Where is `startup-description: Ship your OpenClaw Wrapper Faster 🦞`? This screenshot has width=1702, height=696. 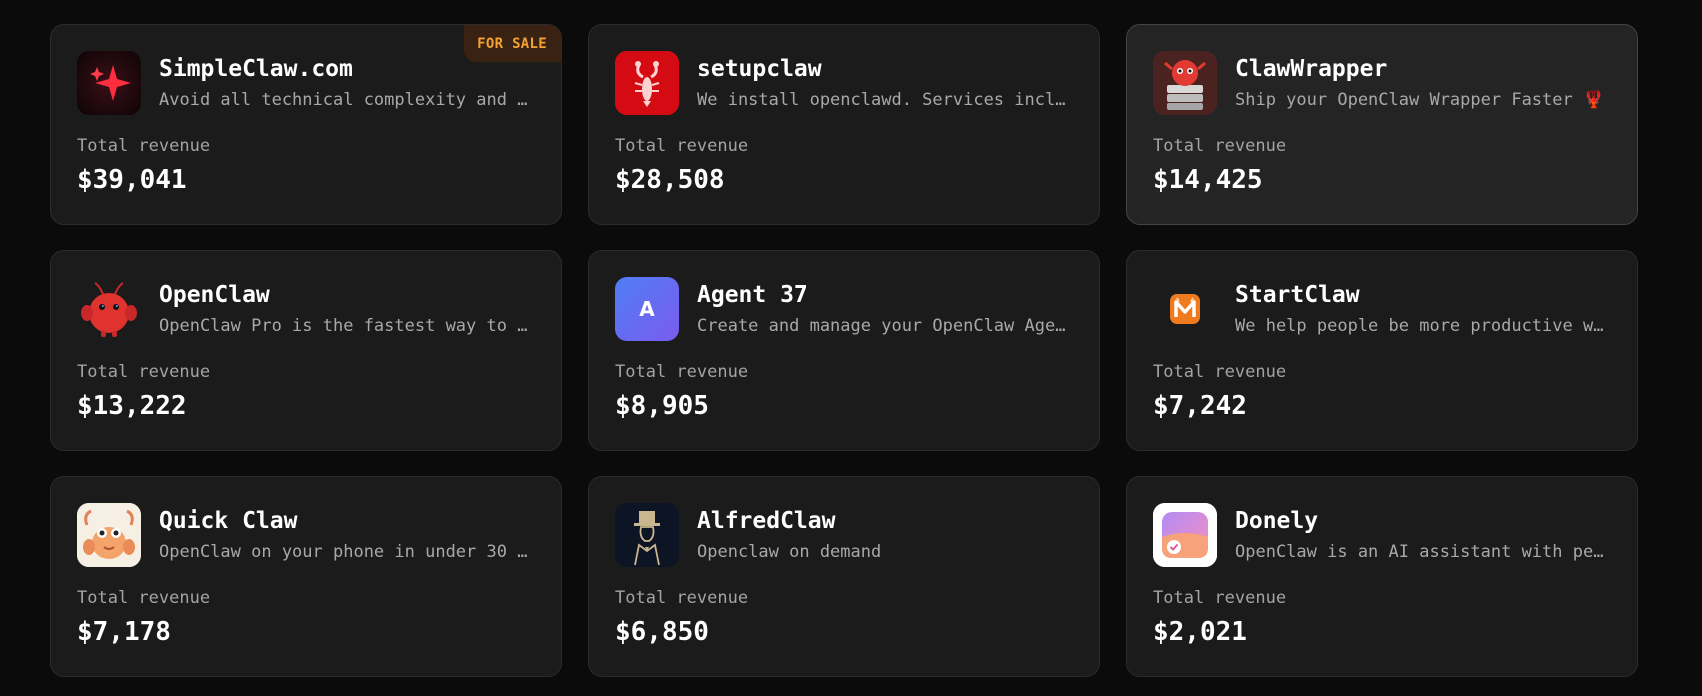 startup-description: Ship your OpenClaw Wrapper Faster 🦞 is located at coordinates (1420, 100).